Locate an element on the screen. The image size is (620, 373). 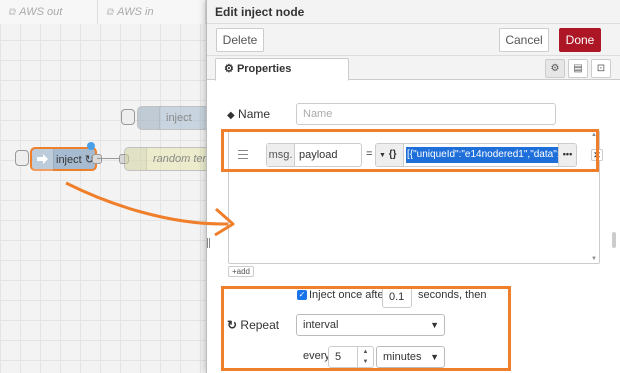
scroll-up-icon: ▲ is located at coordinates (594, 135).